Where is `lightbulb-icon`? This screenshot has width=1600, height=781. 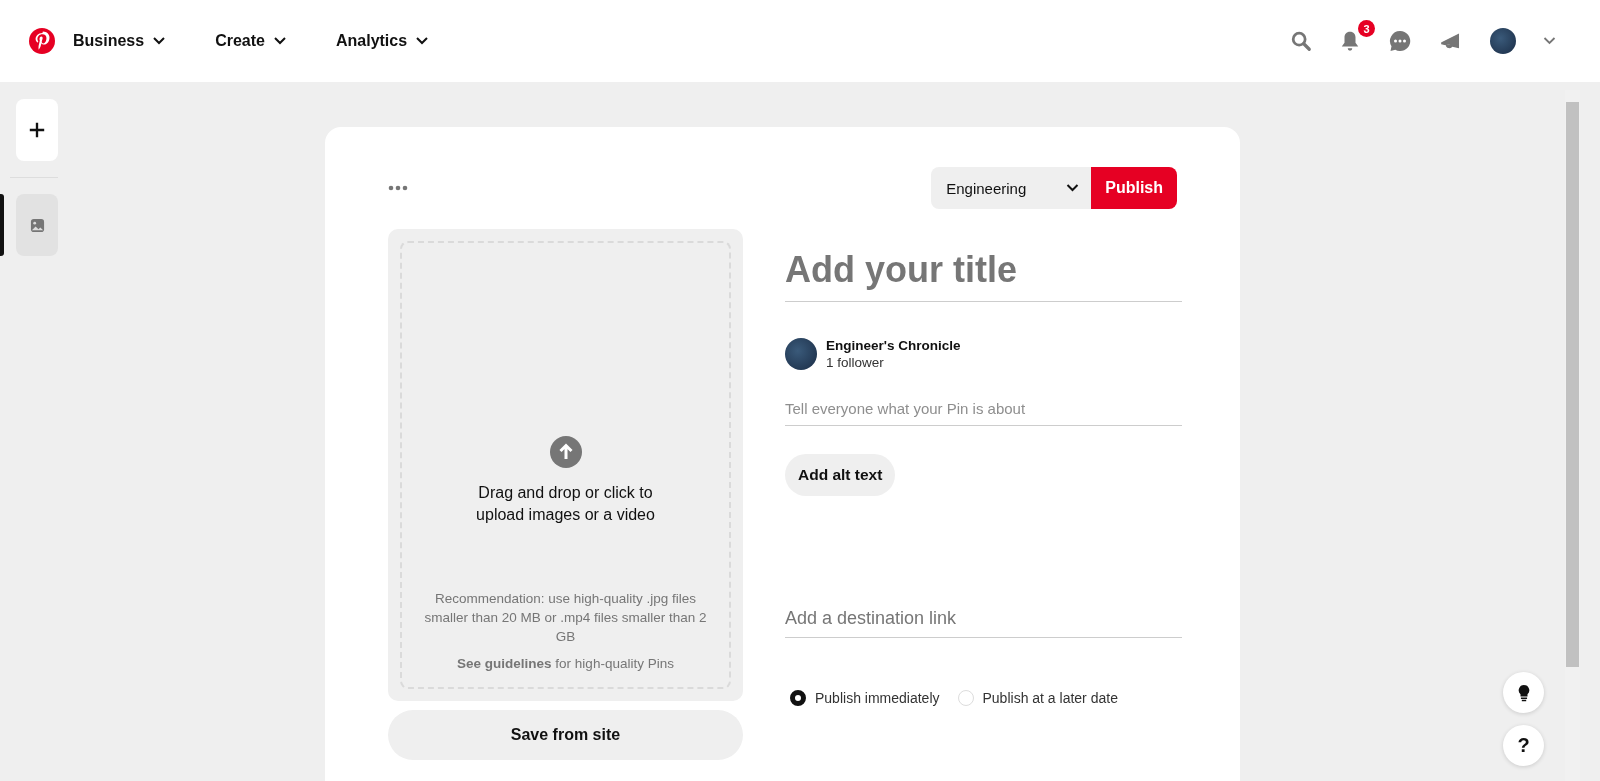 lightbulb-icon is located at coordinates (1523, 692).